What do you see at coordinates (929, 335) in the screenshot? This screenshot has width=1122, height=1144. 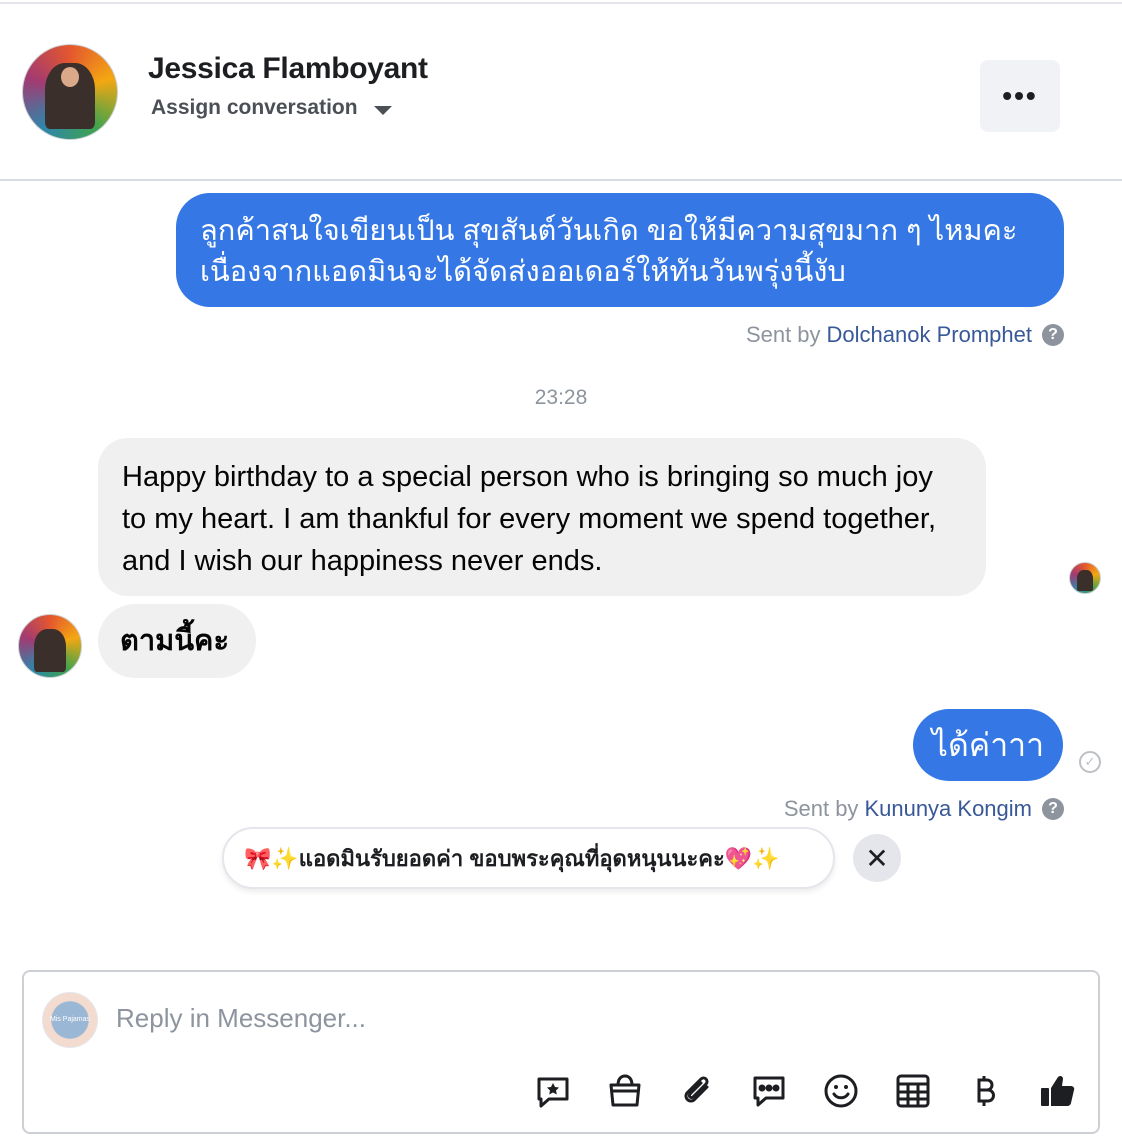 I see `sender-name: Dolchanok Promphet` at bounding box center [929, 335].